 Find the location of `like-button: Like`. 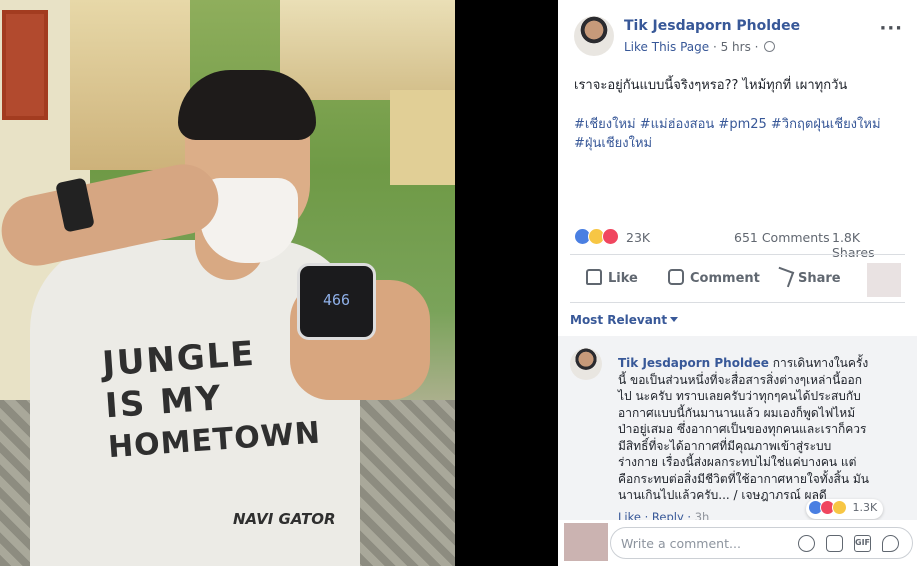

like-button: Like is located at coordinates (612, 277).